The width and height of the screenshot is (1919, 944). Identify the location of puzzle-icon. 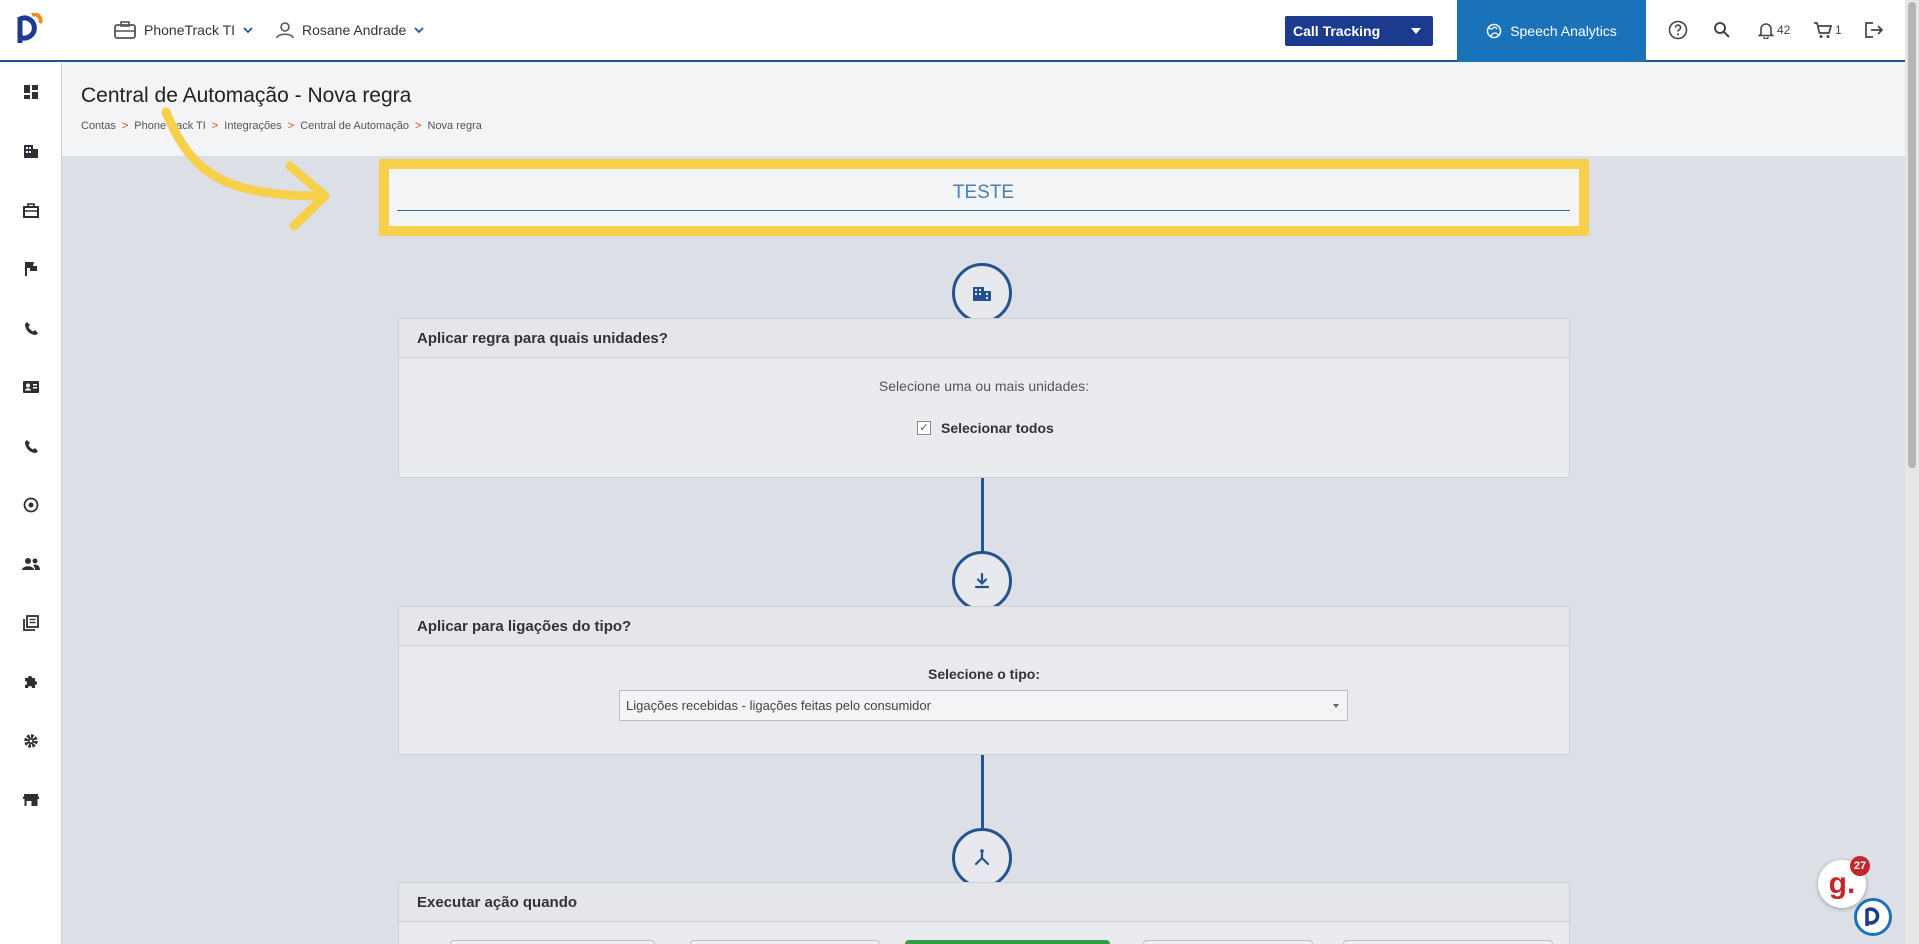
(31, 682).